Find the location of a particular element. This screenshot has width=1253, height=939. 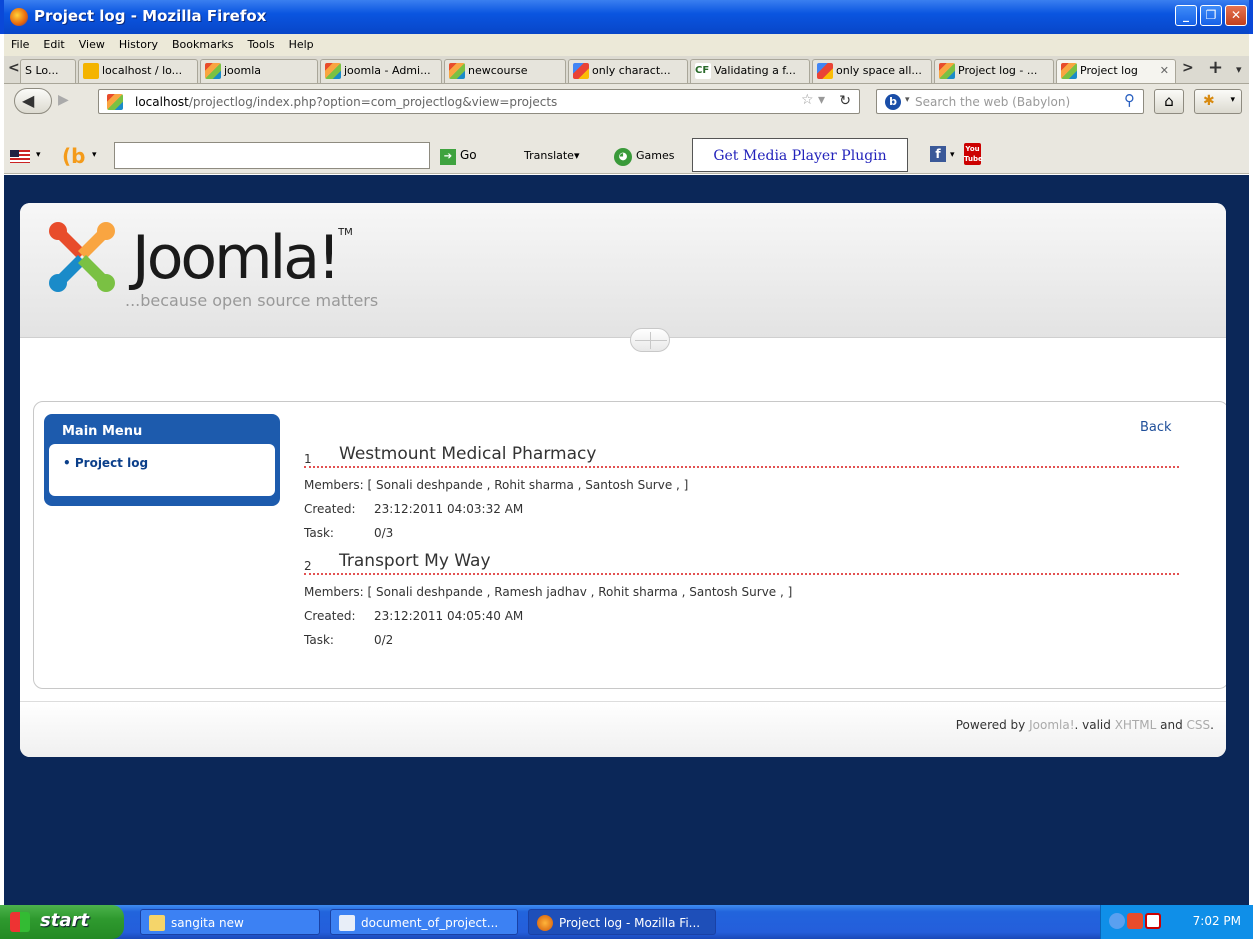

project-title-link: Westmount Medical Pharmacy is located at coordinates (467, 454).